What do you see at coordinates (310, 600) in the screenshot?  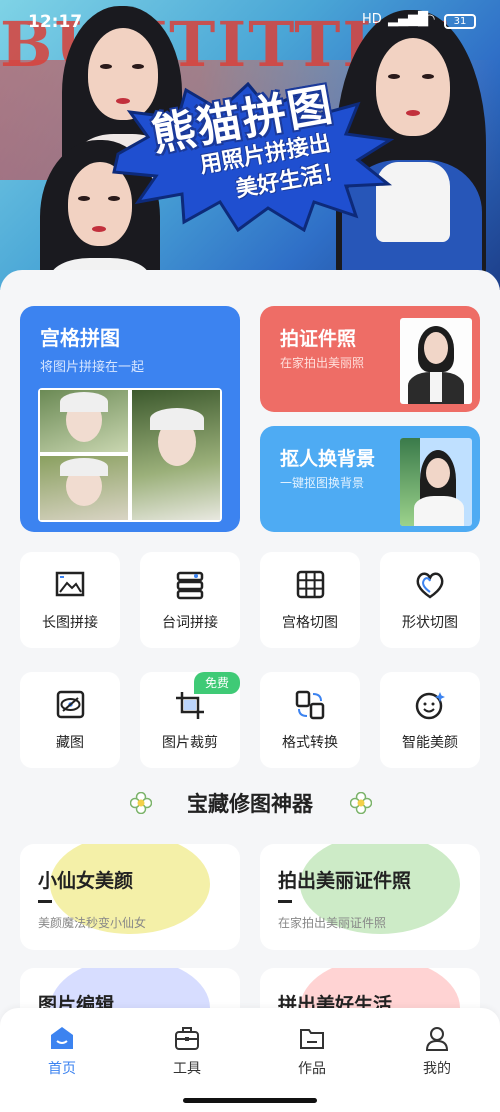 I see `tool-grid-cut: 宫格切图` at bounding box center [310, 600].